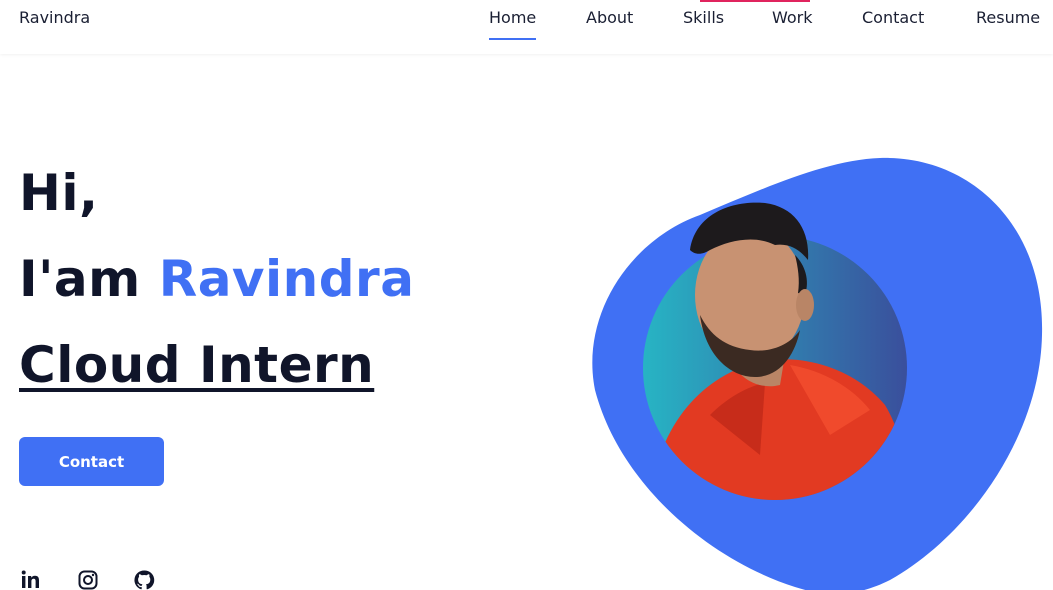 Image resolution: width=1053 pixels, height=590 pixels. Describe the element at coordinates (91, 461) in the screenshot. I see `contact-button: Contact` at that location.